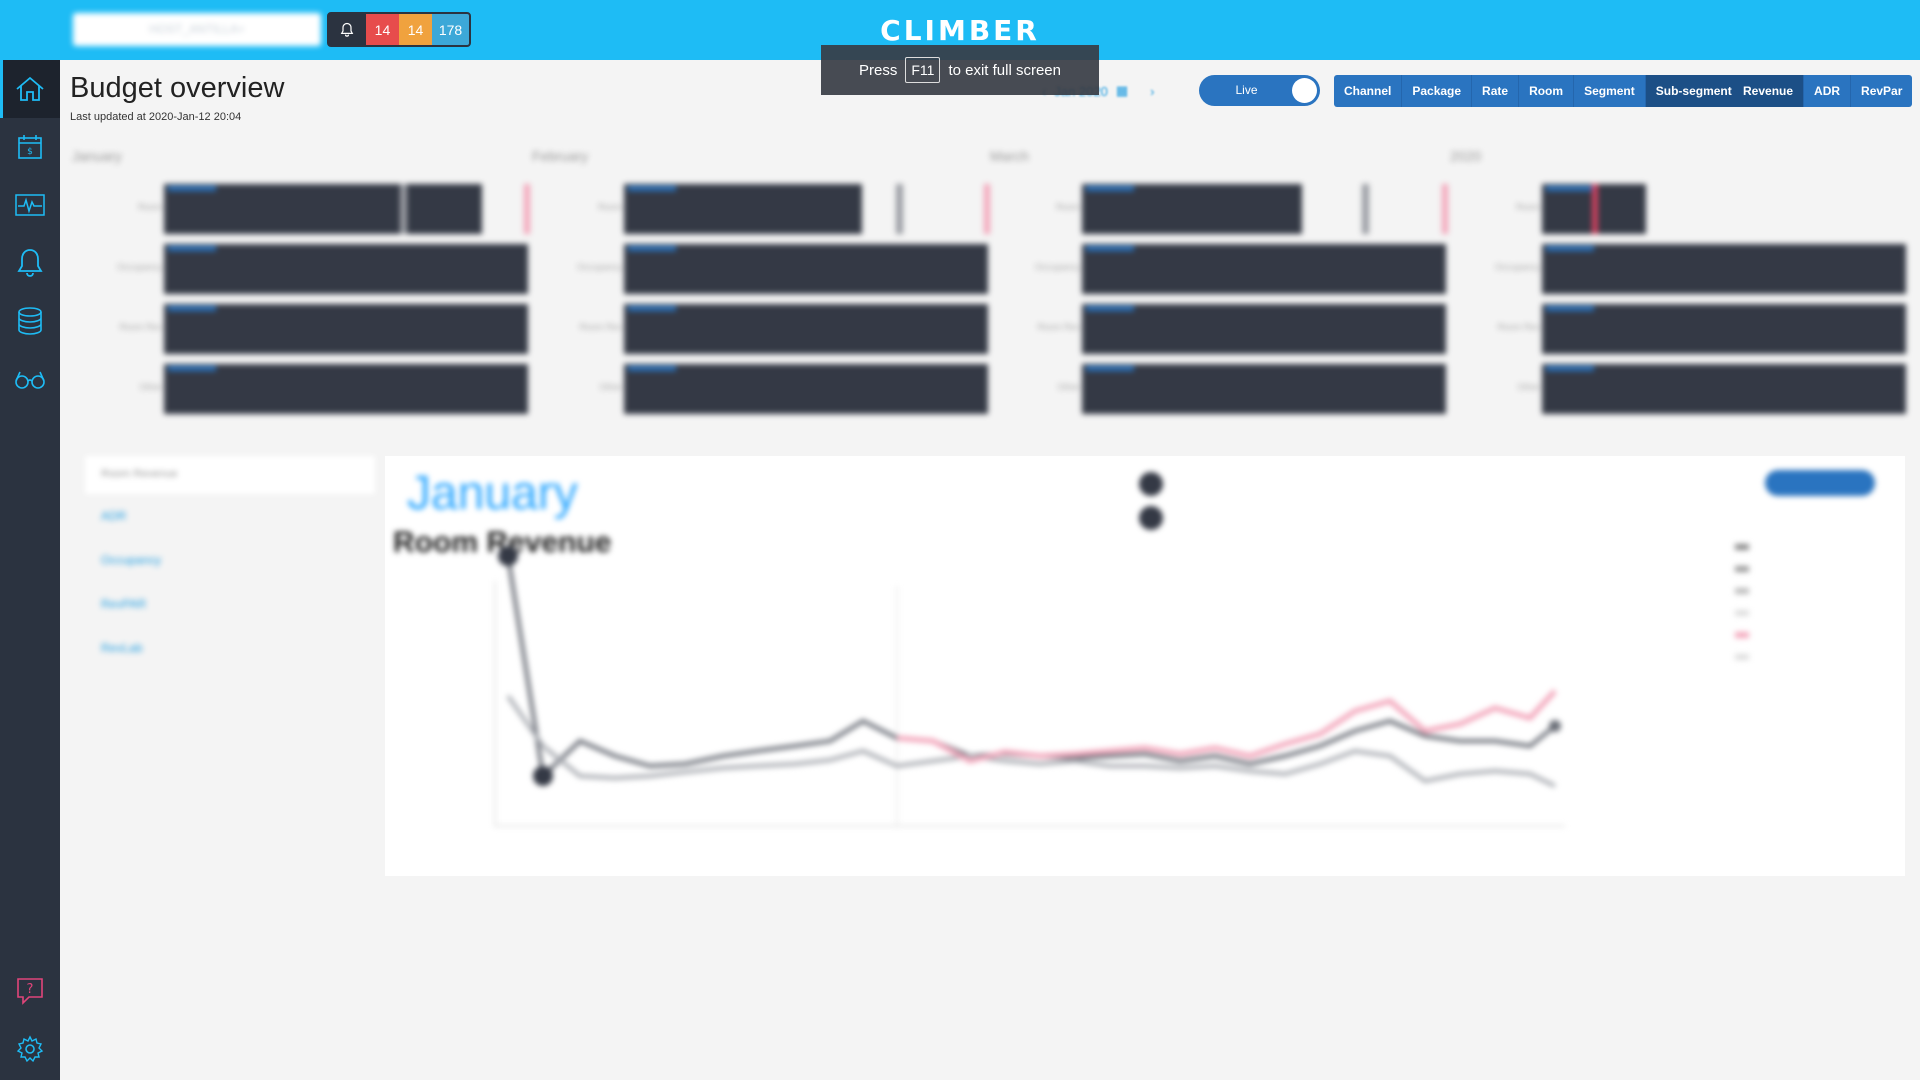 The width and height of the screenshot is (1920, 1080). I want to click on fullscreen-rest-text: to exit full screen, so click(1004, 70).